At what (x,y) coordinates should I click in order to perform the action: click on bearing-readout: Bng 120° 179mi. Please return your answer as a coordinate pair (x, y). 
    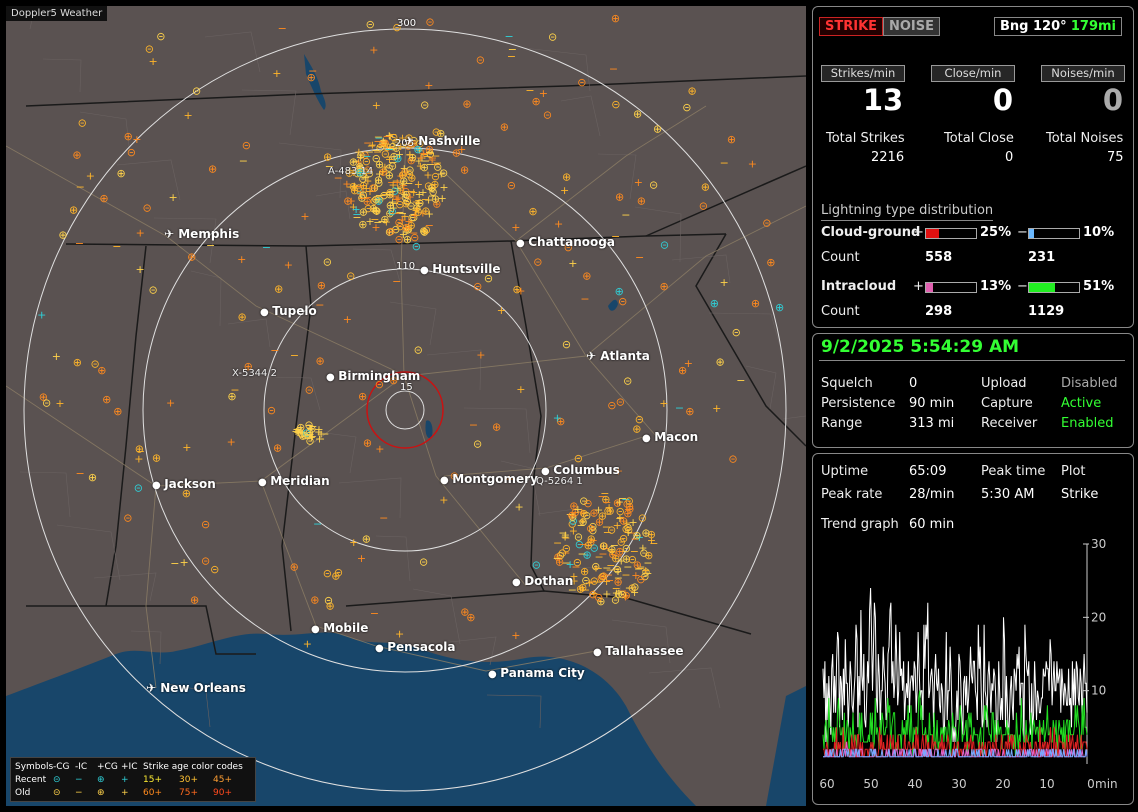
    Looking at the image, I should click on (1058, 26).